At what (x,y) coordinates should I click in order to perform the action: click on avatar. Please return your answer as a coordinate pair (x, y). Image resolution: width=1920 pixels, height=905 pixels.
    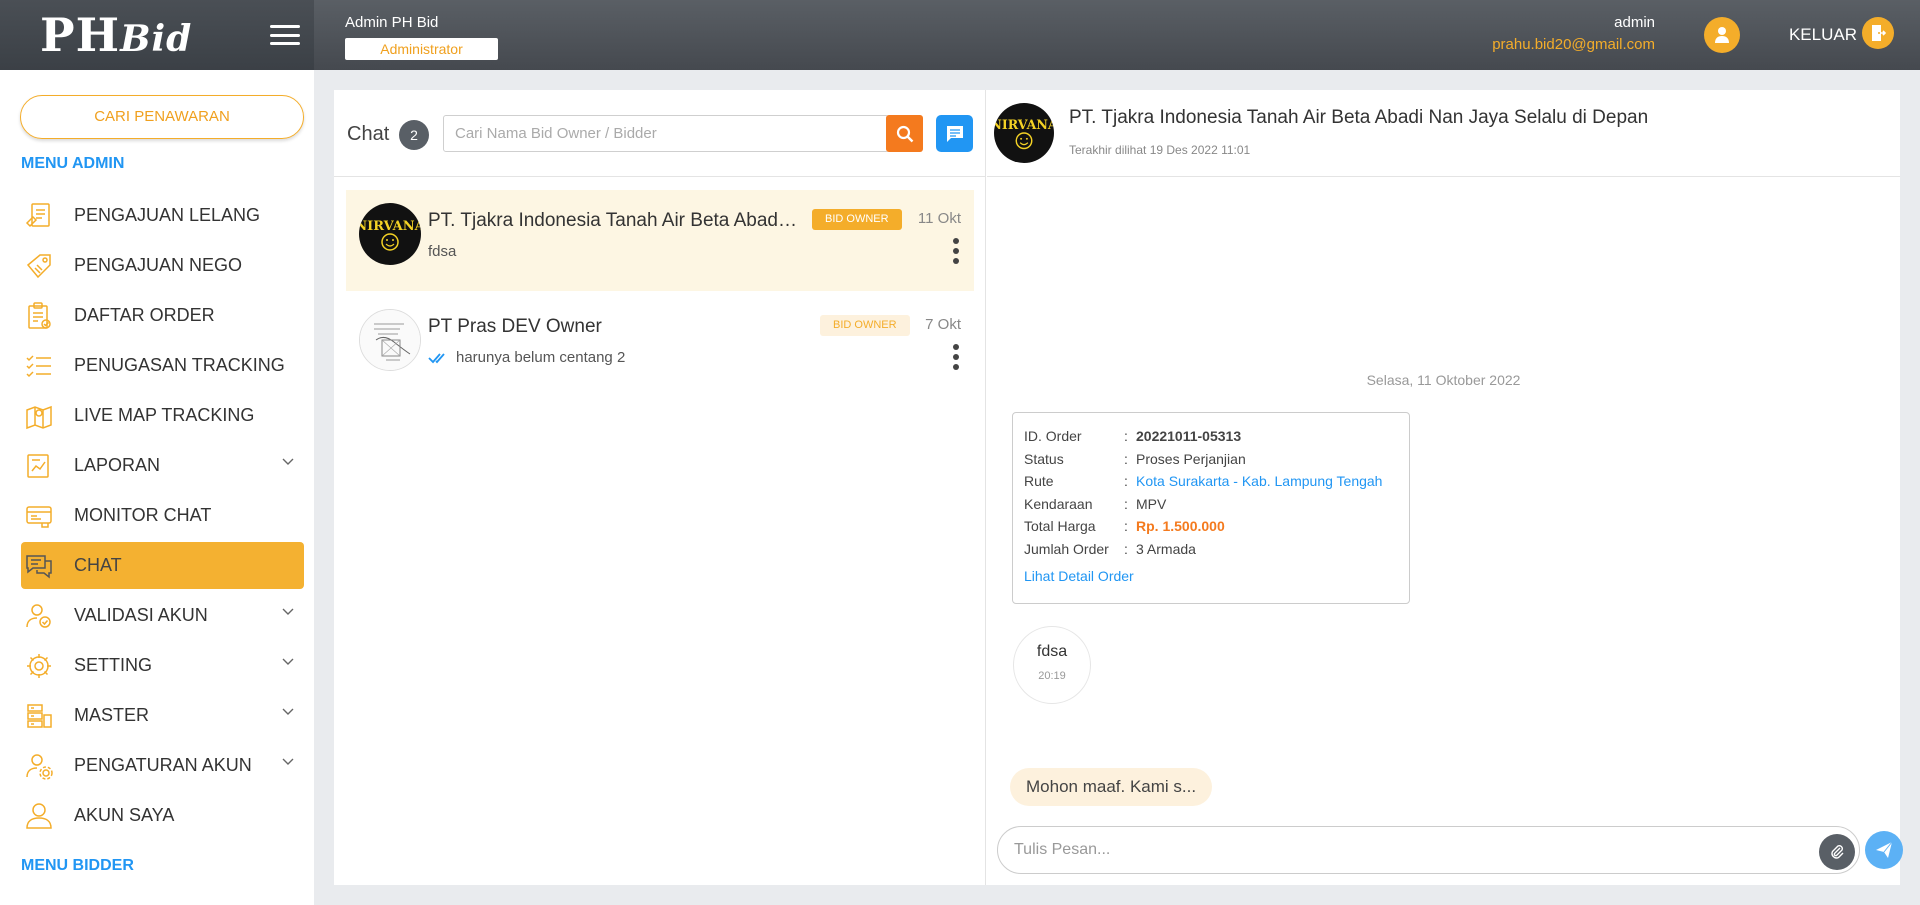
    Looking at the image, I should click on (390, 340).